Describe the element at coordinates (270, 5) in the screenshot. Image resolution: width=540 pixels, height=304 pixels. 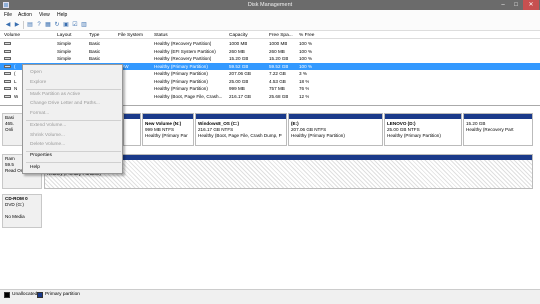
I see `title-bar: Disk Management – □ ✕` at that location.